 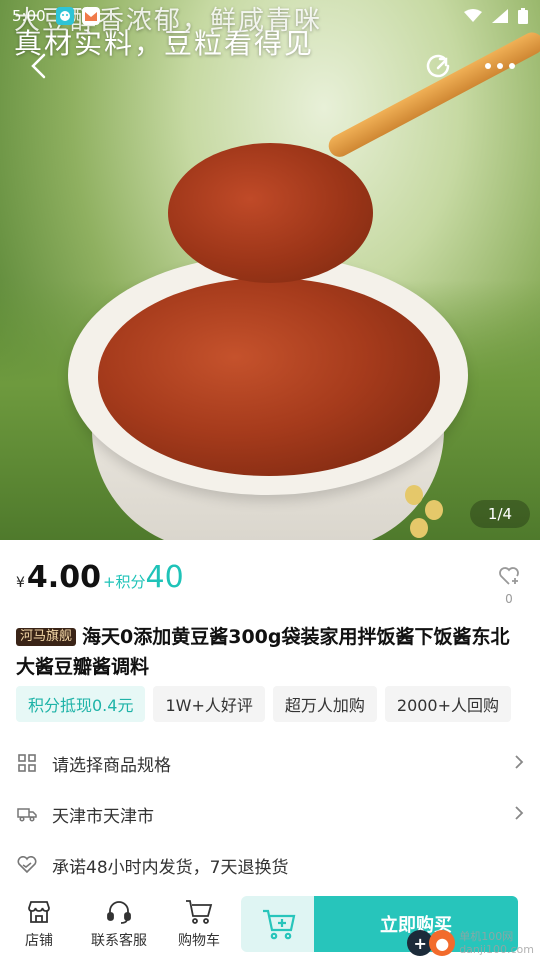 I want to click on product-title-text: 海天0添加黄豆酱300g袋装家用拌饭酱下饭酱东北大酱豆瓣酱调料, so click(x=263, y=652).